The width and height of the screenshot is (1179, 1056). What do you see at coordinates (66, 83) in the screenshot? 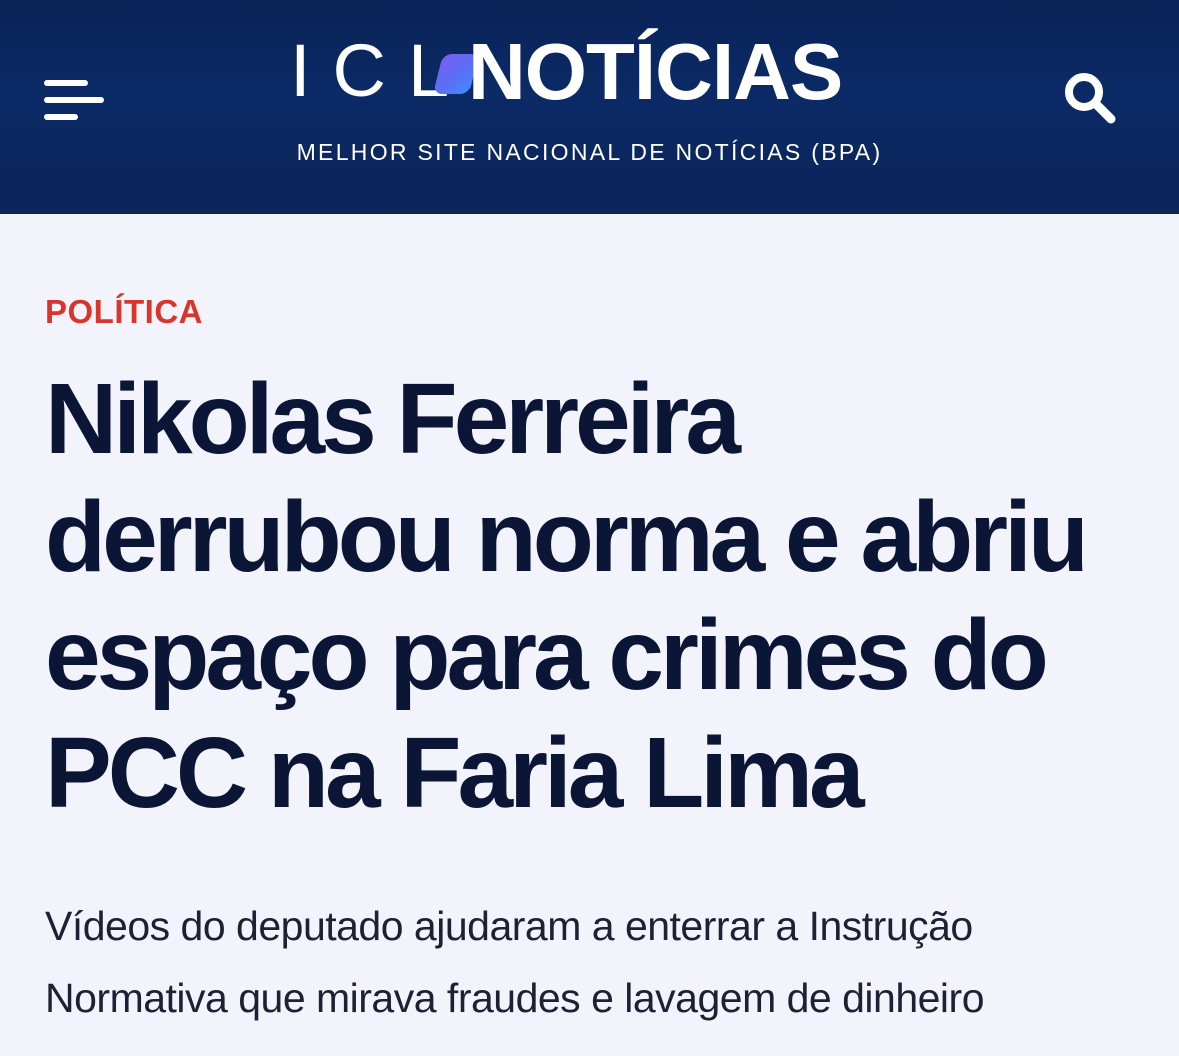
I see `hamburger-menu-icon` at bounding box center [66, 83].